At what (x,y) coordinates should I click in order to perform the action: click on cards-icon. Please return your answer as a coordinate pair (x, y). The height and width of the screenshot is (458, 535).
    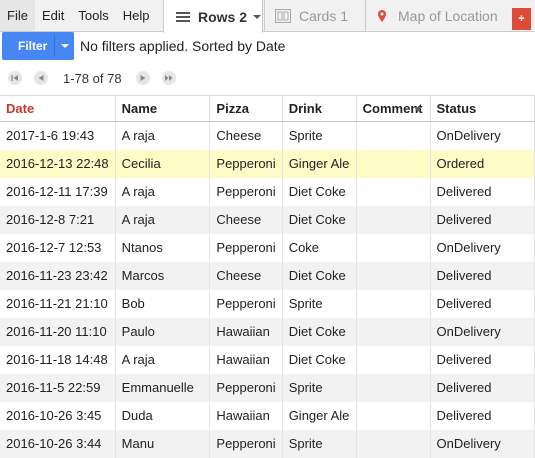
    Looking at the image, I should click on (283, 16).